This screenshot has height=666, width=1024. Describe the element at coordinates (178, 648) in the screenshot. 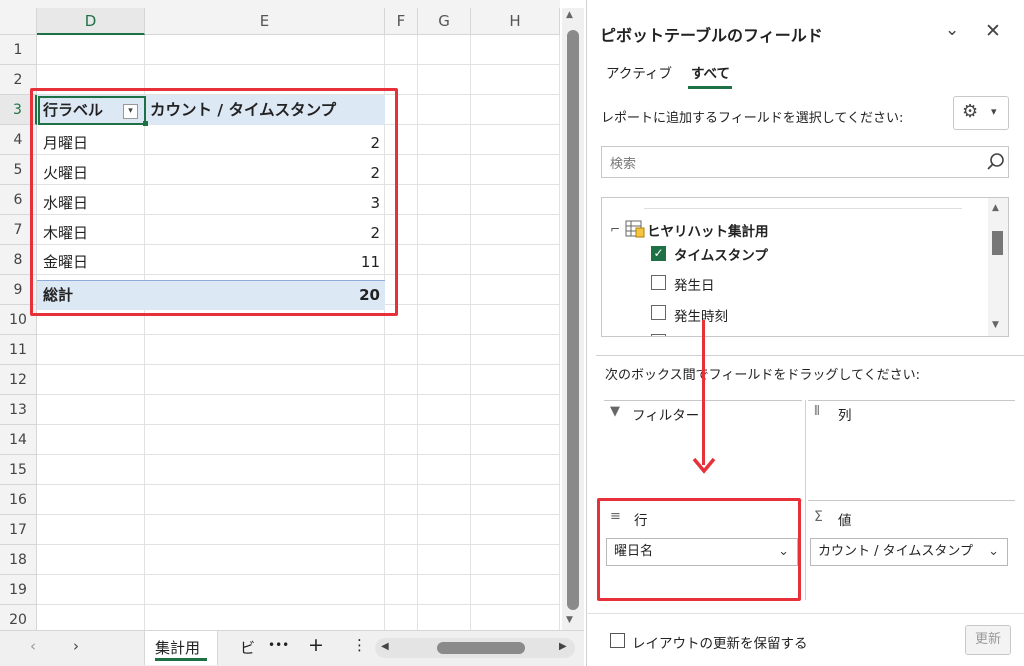

I see `sheet-tab-label: 集計用` at that location.